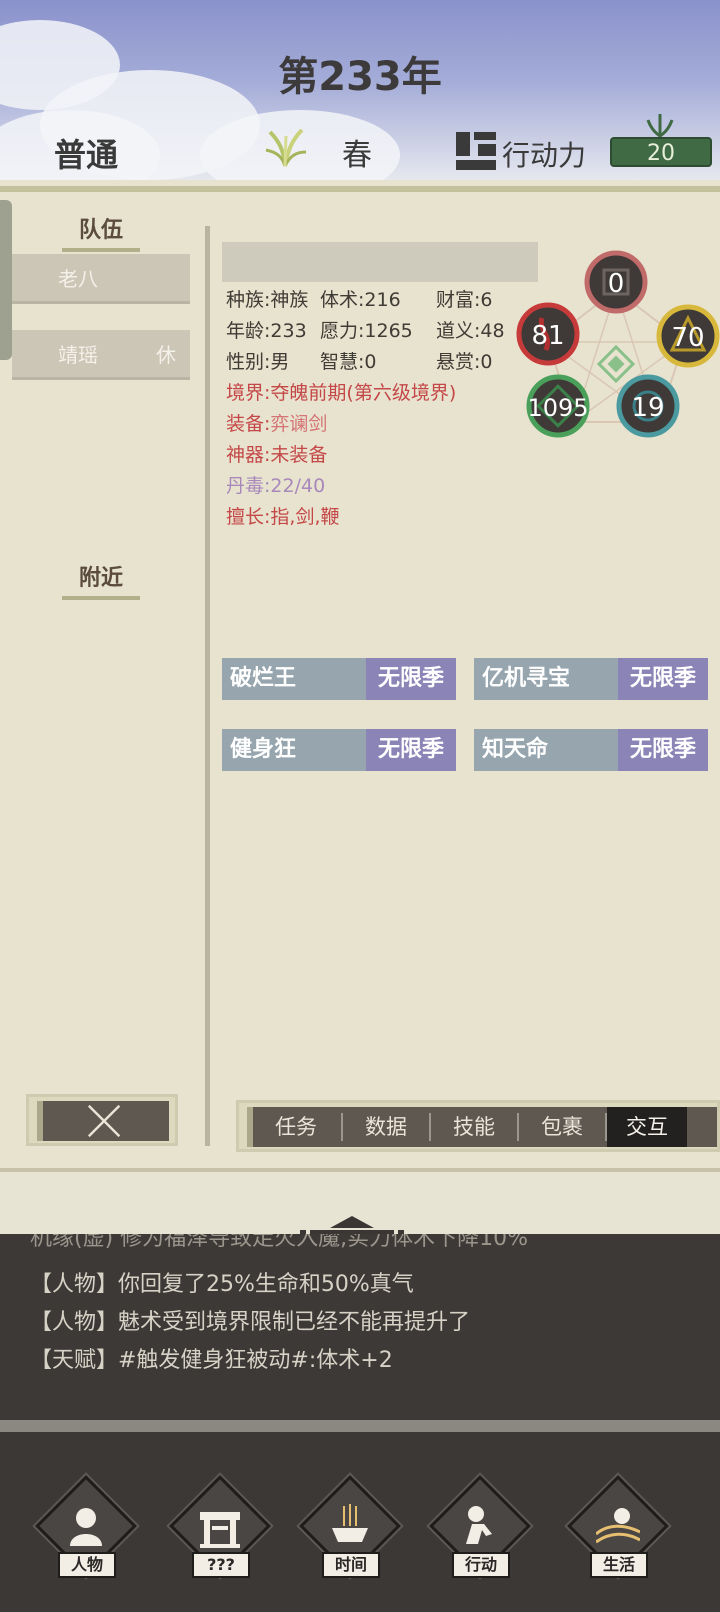  I want to click on nav-character: 人物, so click(86, 1534).